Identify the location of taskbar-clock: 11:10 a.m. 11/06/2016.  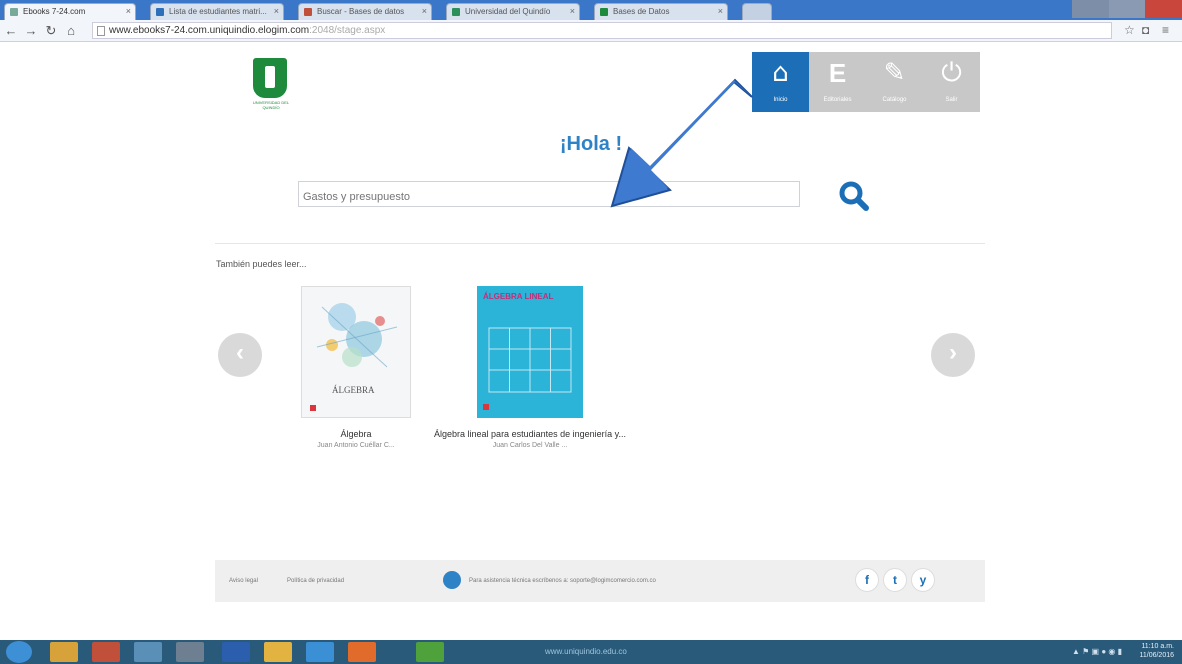
(1156, 651).